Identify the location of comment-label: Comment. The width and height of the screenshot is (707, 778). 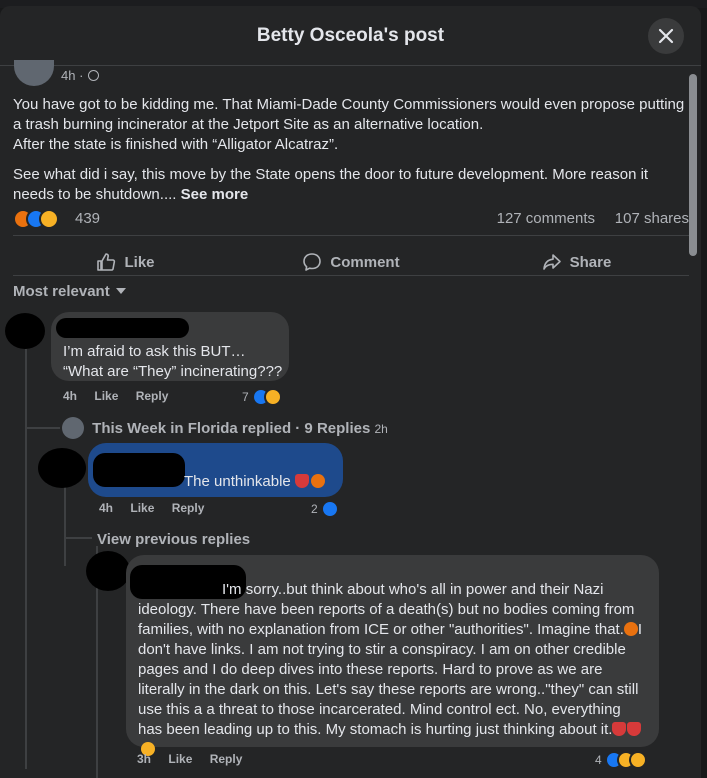
(365, 262).